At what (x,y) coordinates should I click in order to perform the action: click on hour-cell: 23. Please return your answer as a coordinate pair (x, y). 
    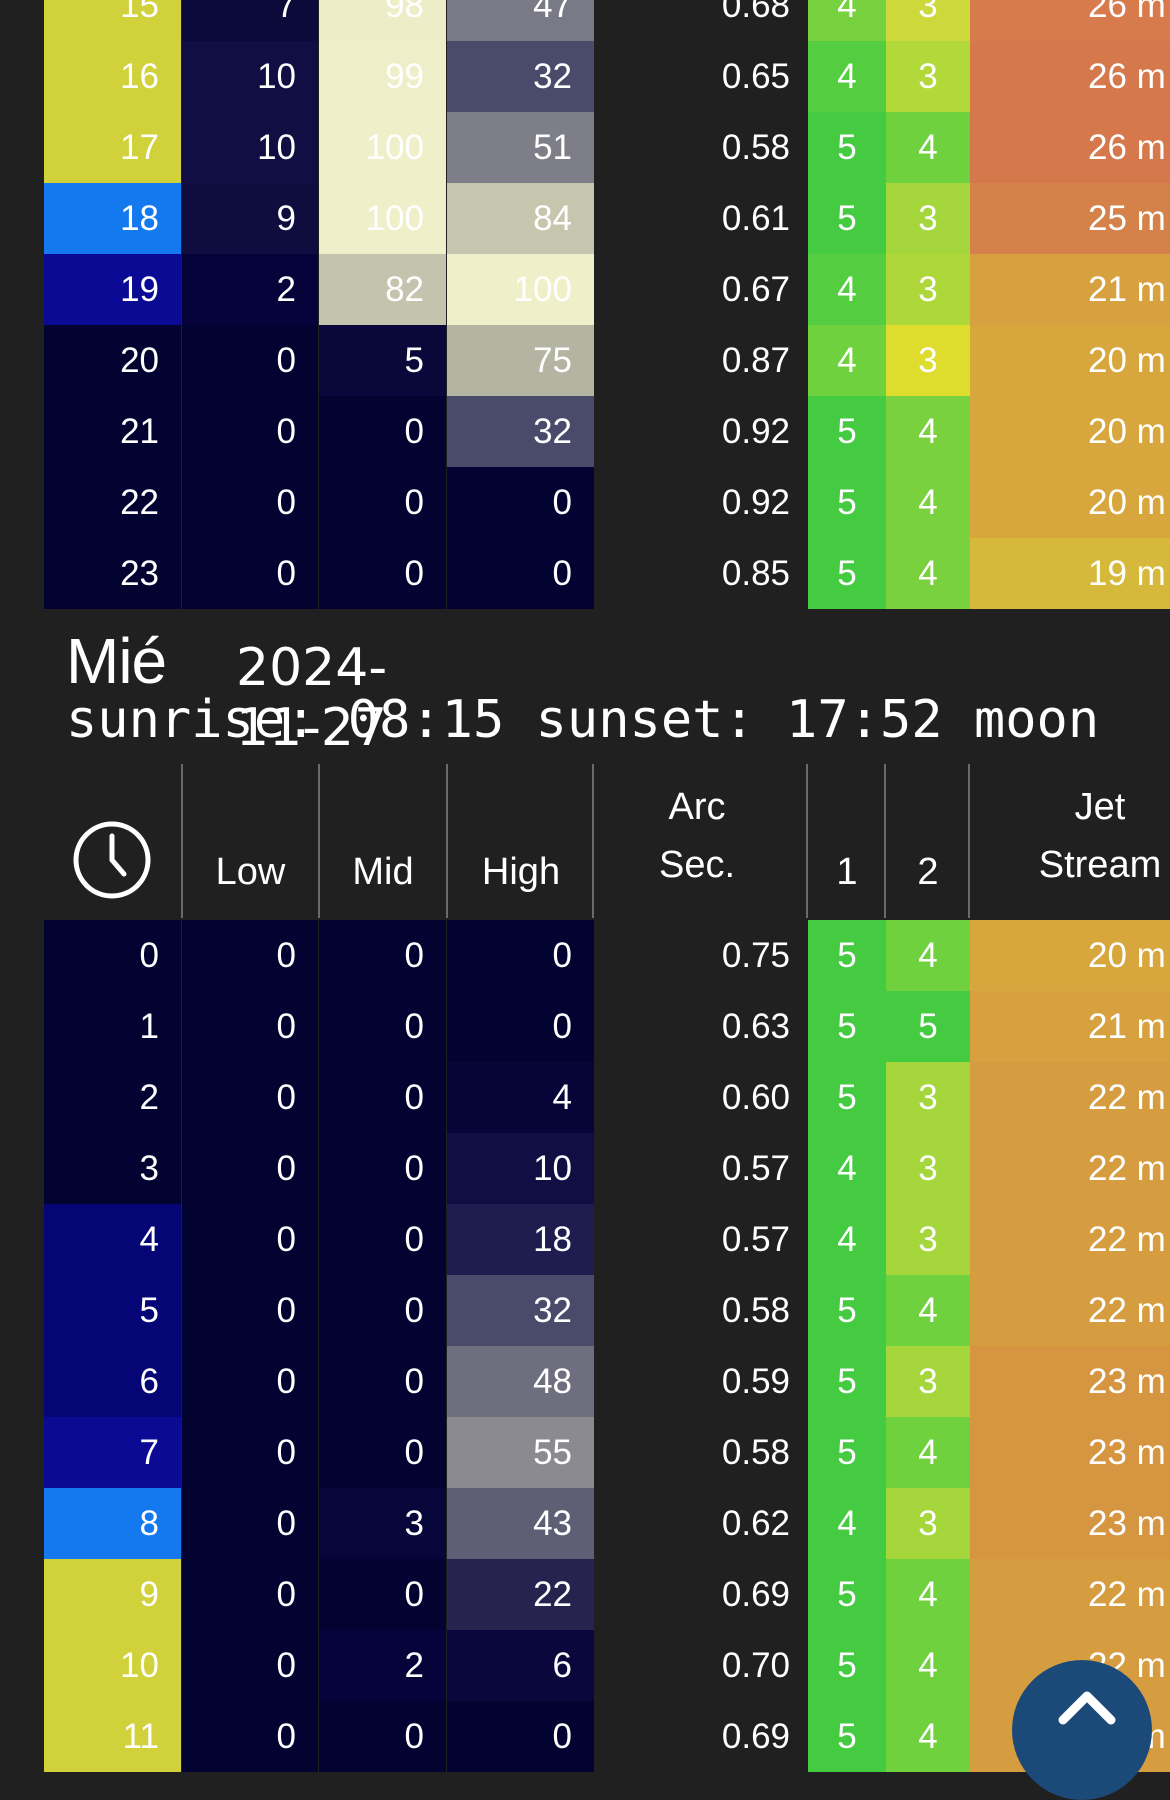
    Looking at the image, I should click on (112, 573).